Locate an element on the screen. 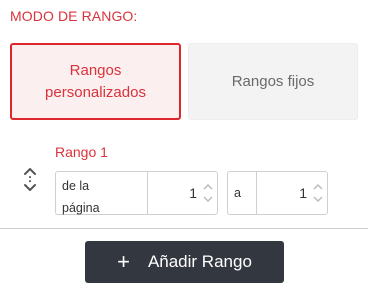  to-page-value: 1 is located at coordinates (303, 193).